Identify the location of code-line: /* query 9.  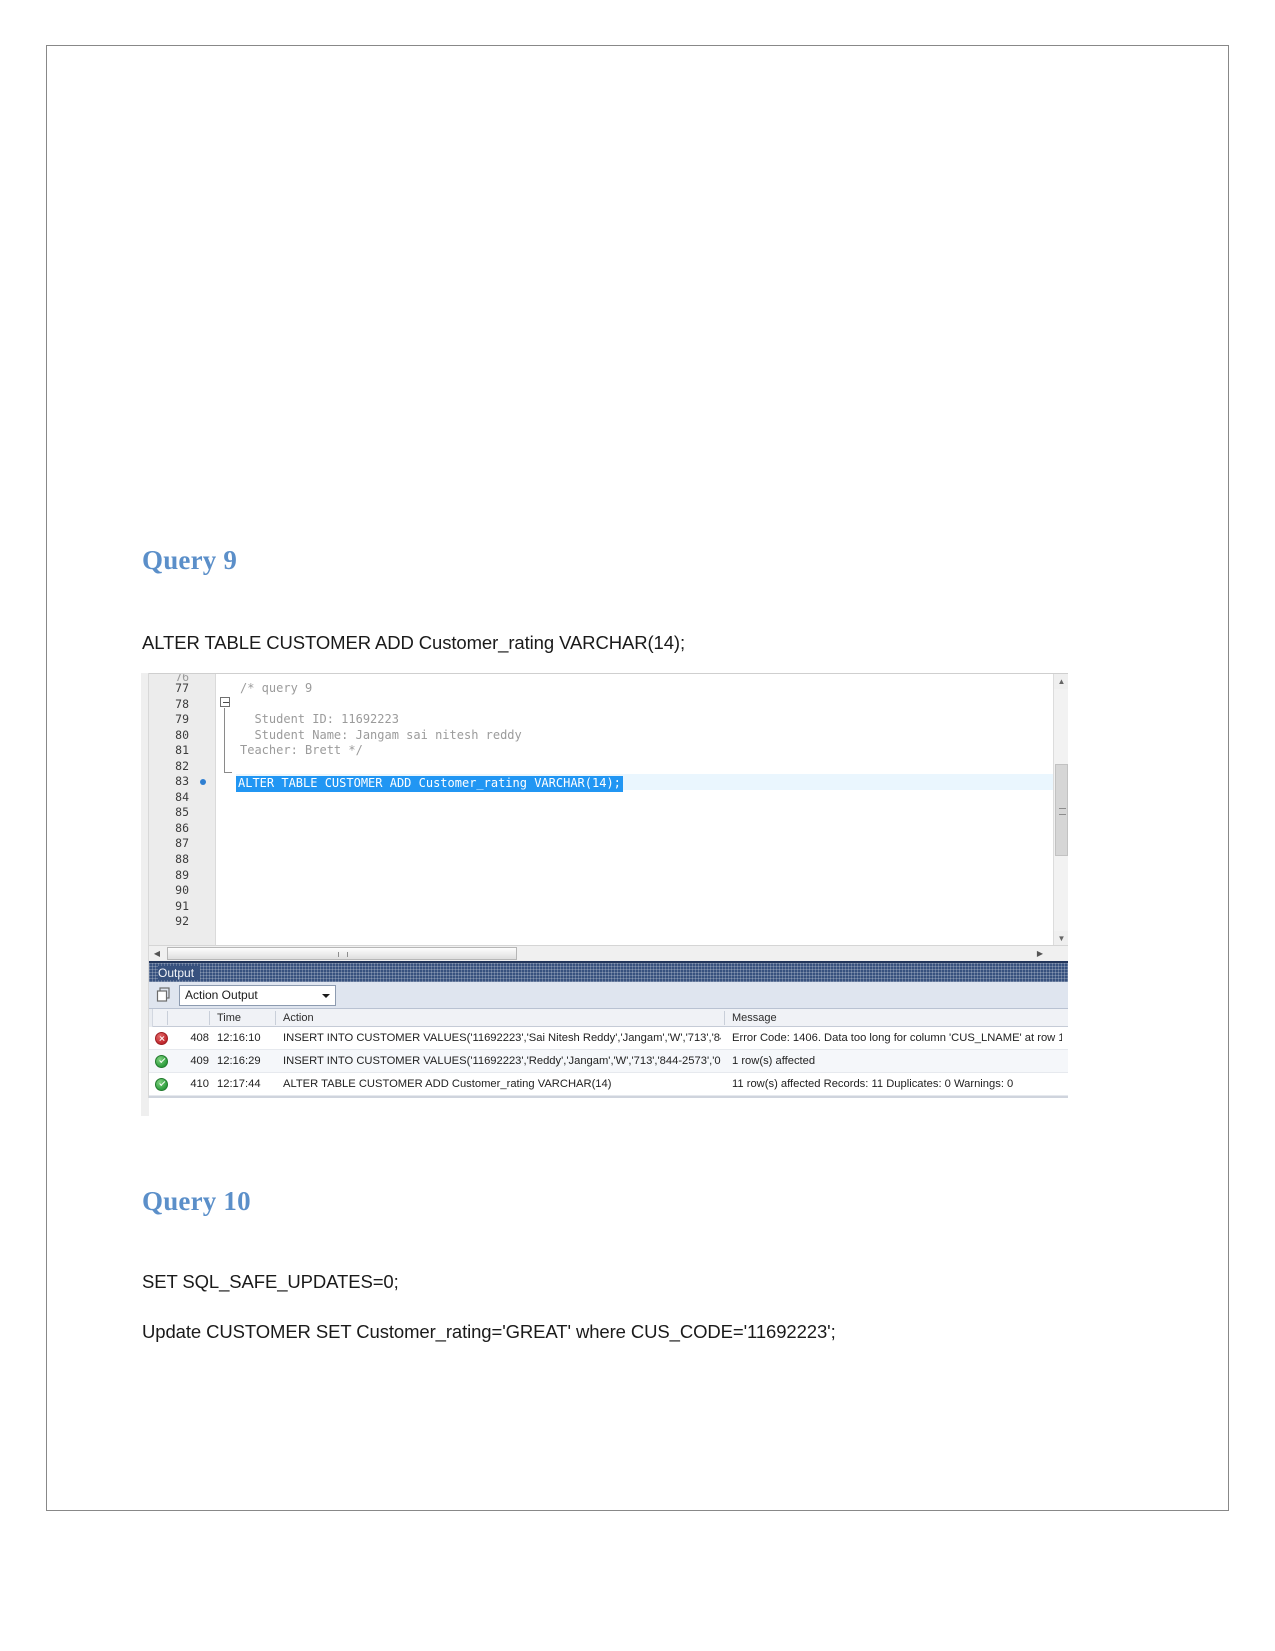
(652, 689).